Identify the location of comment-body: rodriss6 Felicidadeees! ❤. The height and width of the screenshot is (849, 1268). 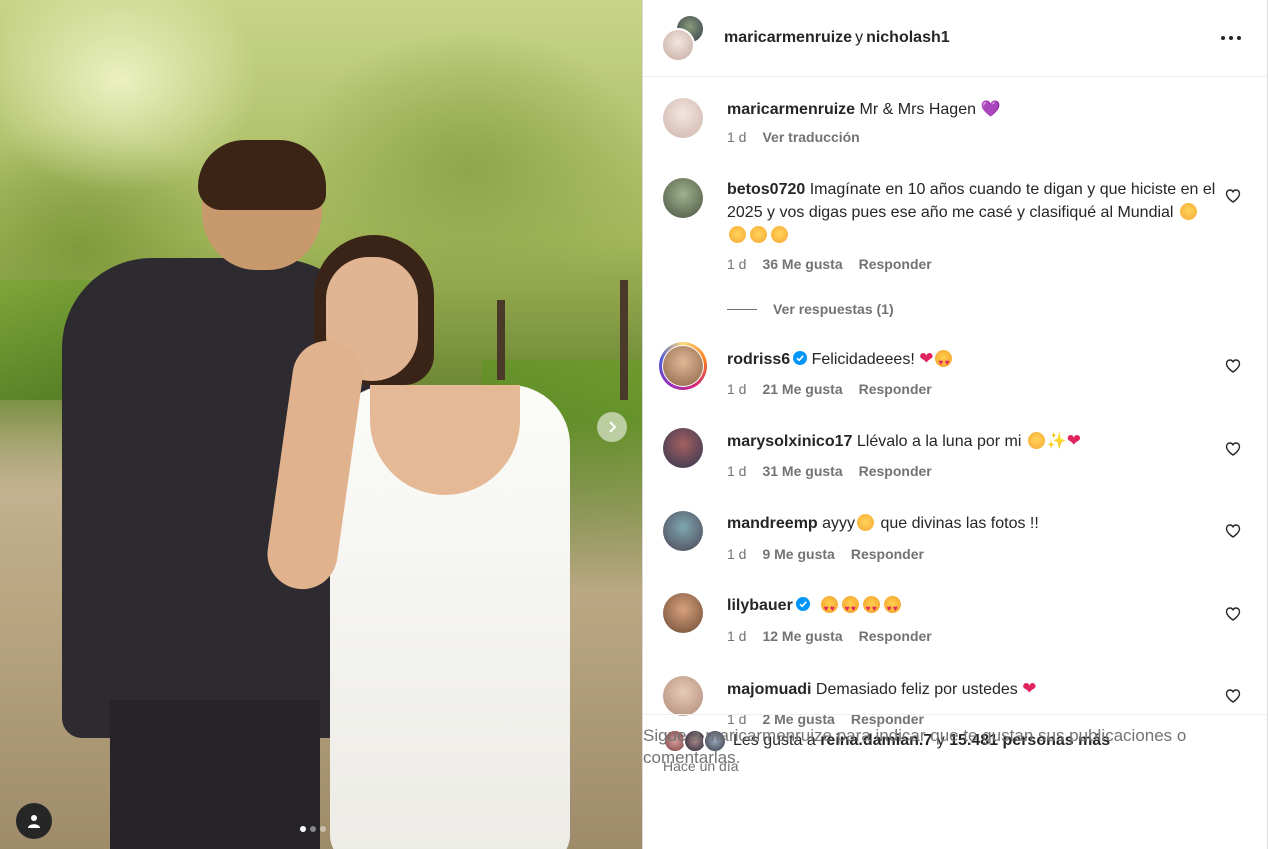
(972, 360).